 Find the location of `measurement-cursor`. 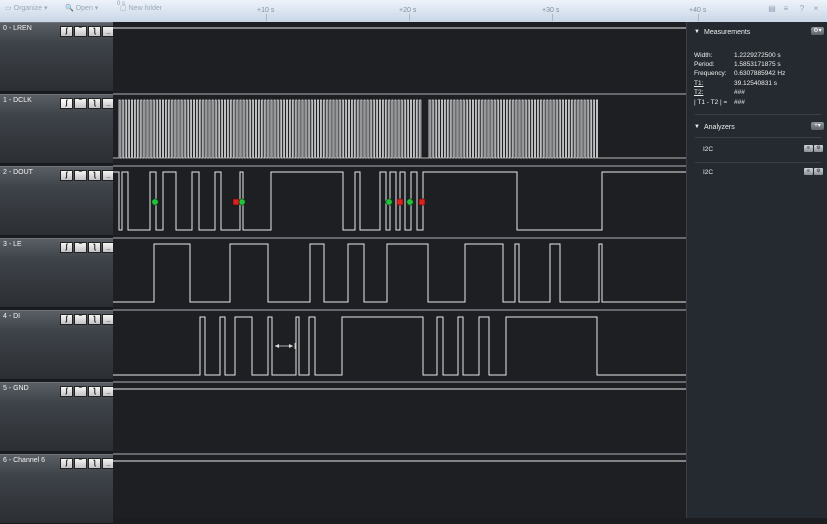

measurement-cursor is located at coordinates (285, 346).